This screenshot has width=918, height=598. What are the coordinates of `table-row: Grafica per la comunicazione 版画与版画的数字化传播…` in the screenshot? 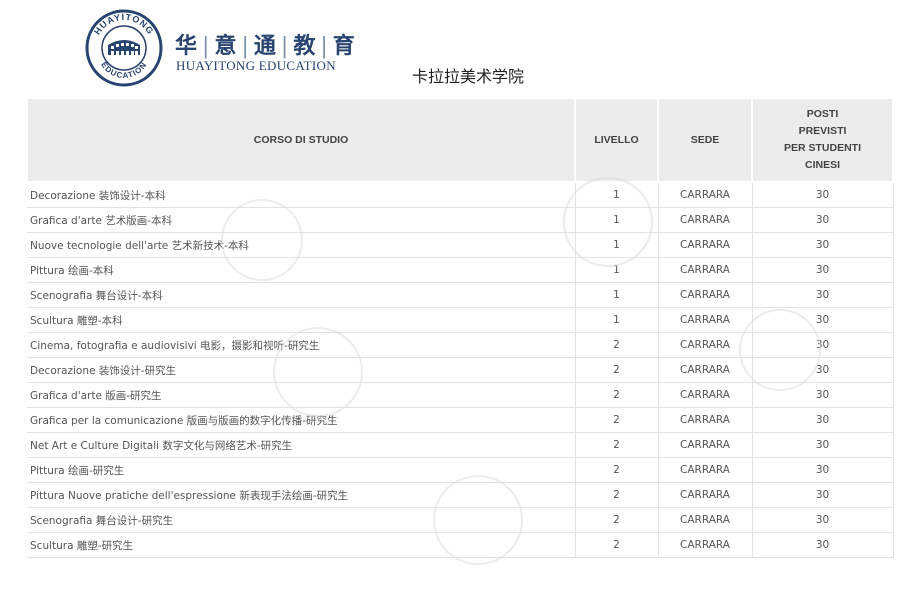 It's located at (460, 420).